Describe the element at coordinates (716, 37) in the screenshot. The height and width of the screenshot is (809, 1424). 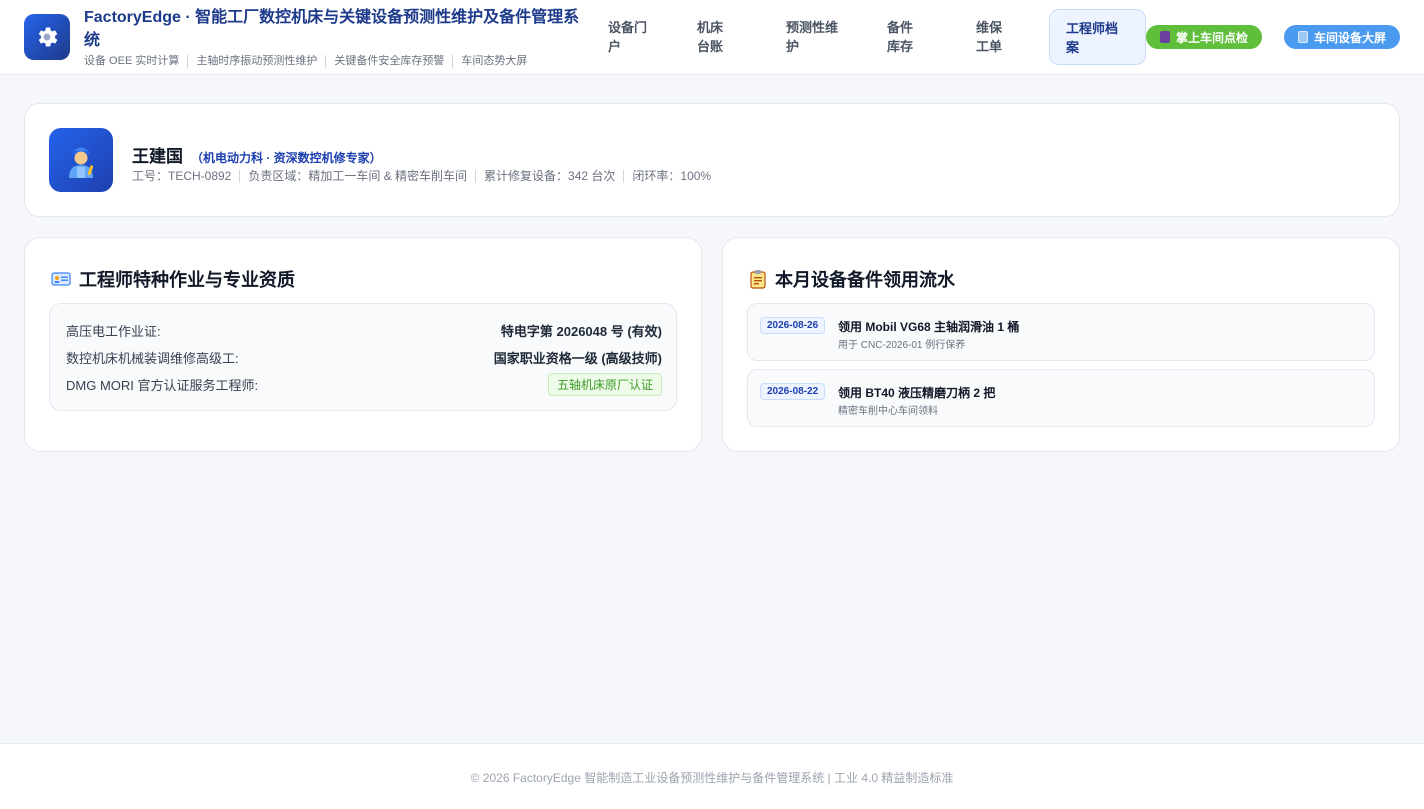
I see `nav-machine-ledger: 机床台账` at that location.